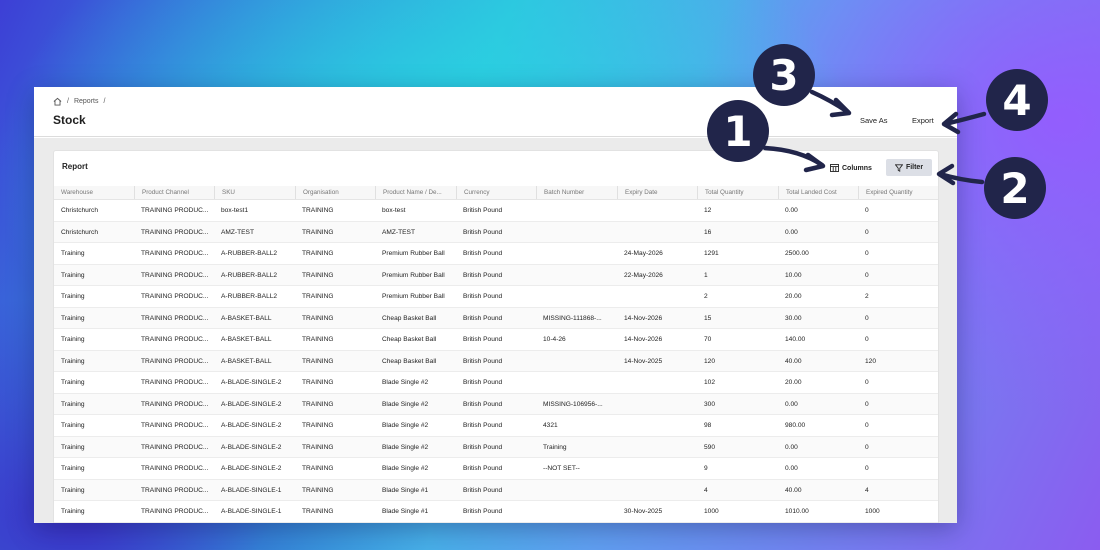 The width and height of the screenshot is (1100, 550). What do you see at coordinates (249, 253) in the screenshot?
I see `table-cell: A-RUBBER-BALL2` at bounding box center [249, 253].